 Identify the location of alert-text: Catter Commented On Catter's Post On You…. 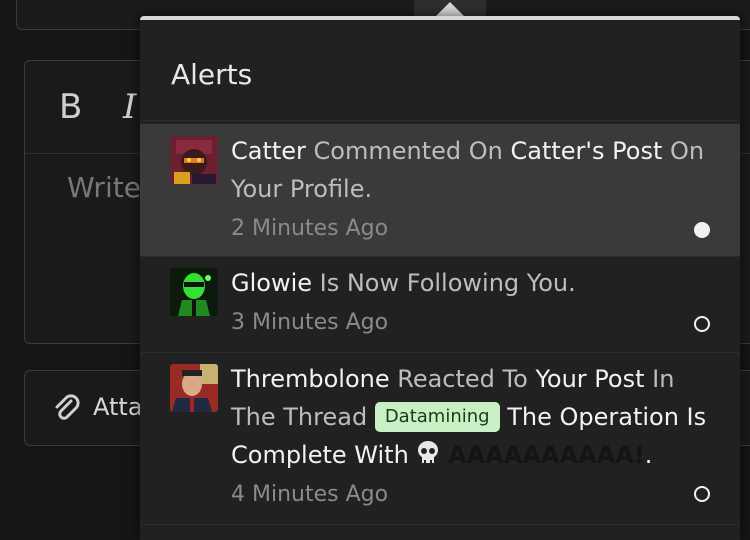
(470, 189).